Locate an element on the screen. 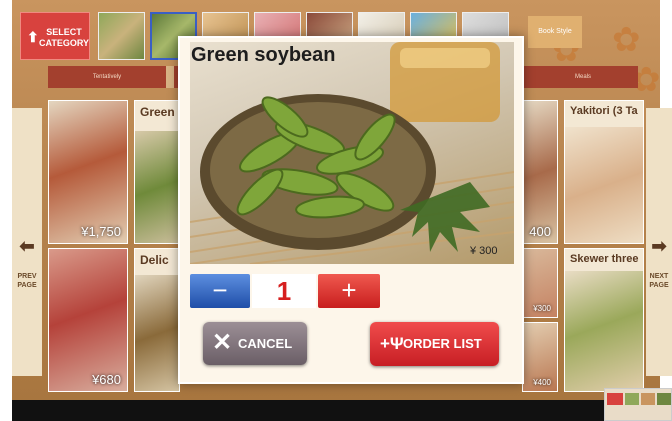  menu-card-title: Yakitori (3 Ta is located at coordinates (604, 111).